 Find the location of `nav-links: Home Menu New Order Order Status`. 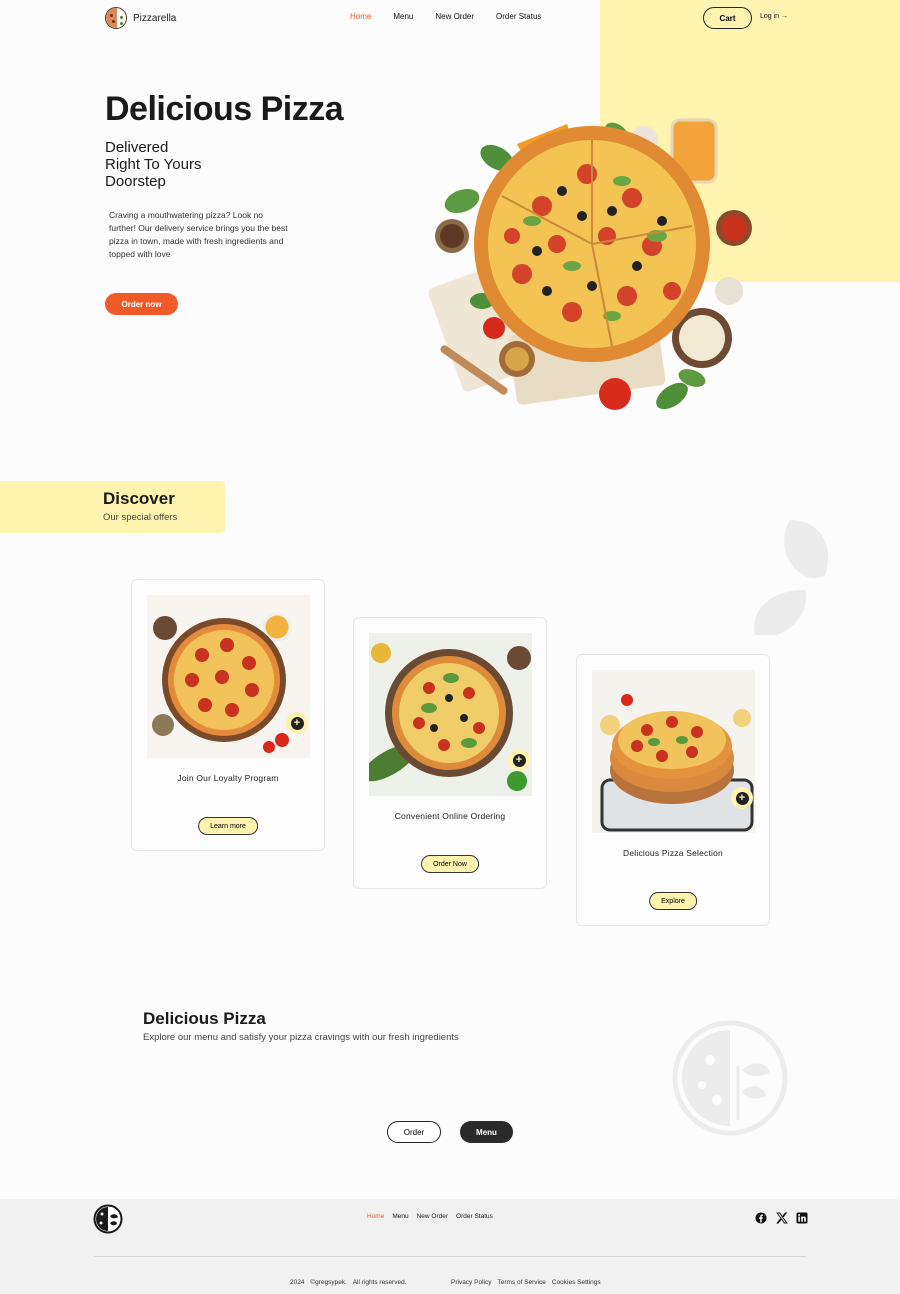

nav-links: Home Menu New Order Order Status is located at coordinates (445, 16).